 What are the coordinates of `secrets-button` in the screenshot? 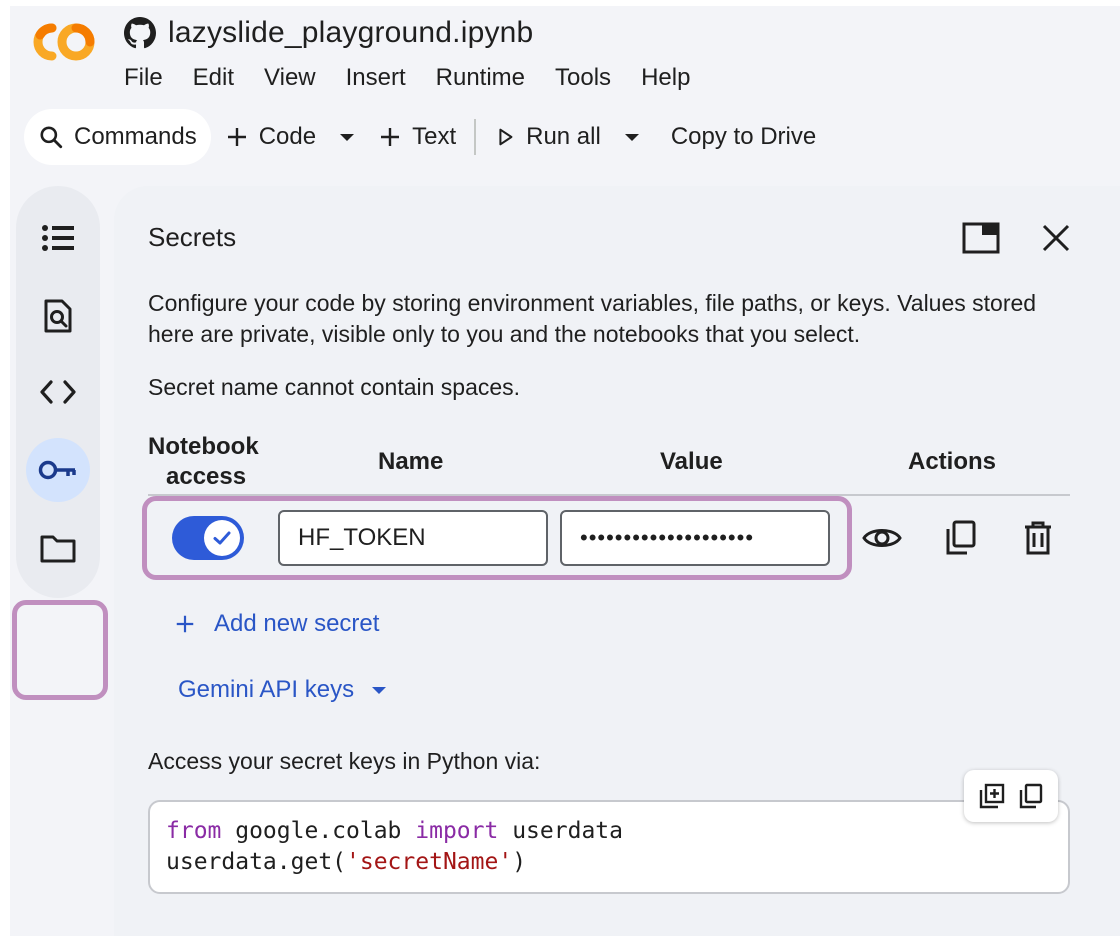 It's located at (58, 470).